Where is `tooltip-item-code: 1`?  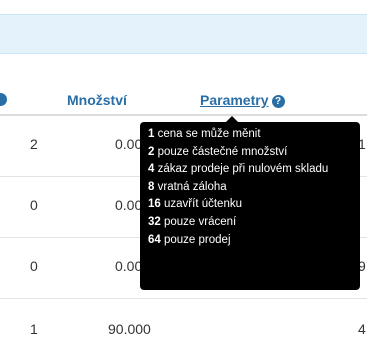 tooltip-item-code: 1 is located at coordinates (151, 134).